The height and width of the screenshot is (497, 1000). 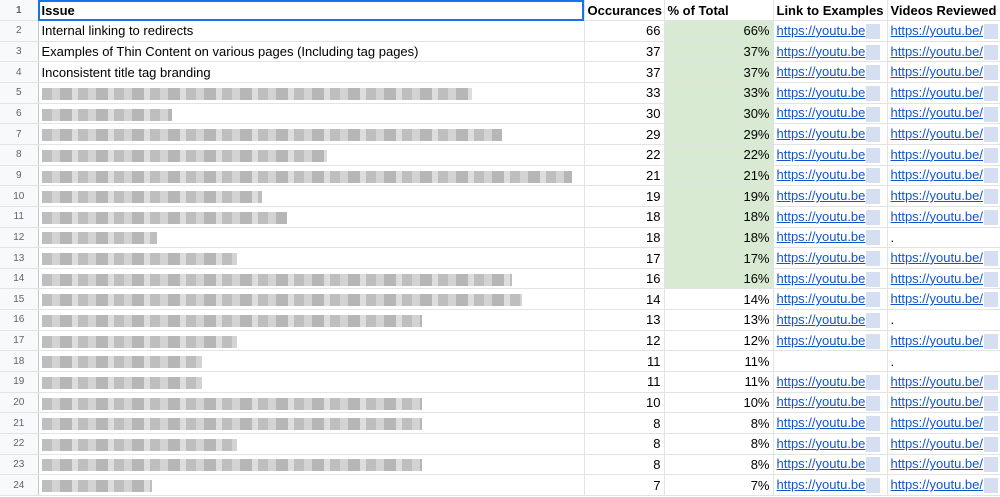 I want to click on examples-cell, so click(x=830, y=361).